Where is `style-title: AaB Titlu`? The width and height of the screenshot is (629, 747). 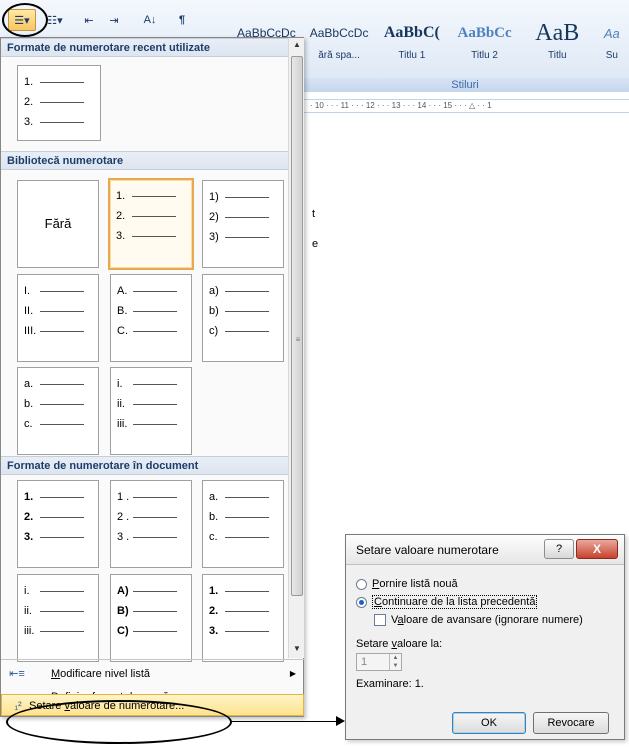
style-title: AaB Titlu is located at coordinates (557, 36).